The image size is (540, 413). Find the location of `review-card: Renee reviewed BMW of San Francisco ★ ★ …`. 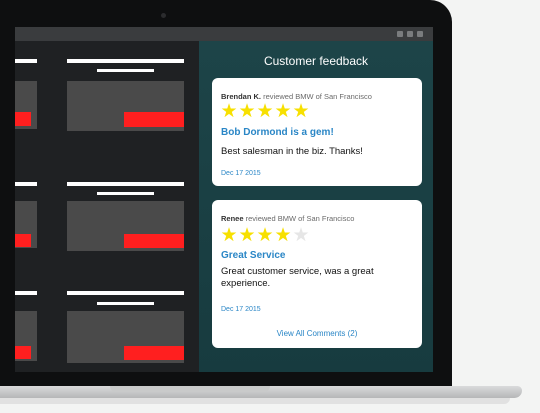

review-card: Renee reviewed BMW of San Francisco ★ ★ … is located at coordinates (317, 274).